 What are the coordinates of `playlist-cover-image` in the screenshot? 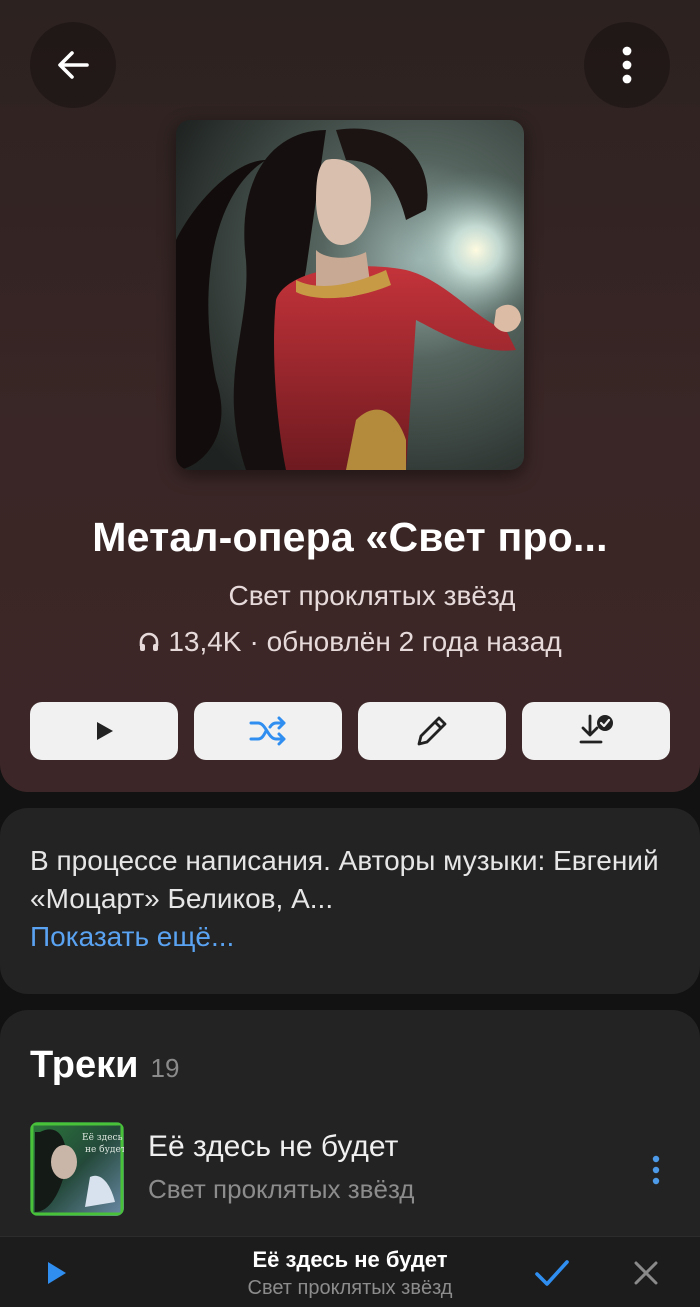 It's located at (350, 295).